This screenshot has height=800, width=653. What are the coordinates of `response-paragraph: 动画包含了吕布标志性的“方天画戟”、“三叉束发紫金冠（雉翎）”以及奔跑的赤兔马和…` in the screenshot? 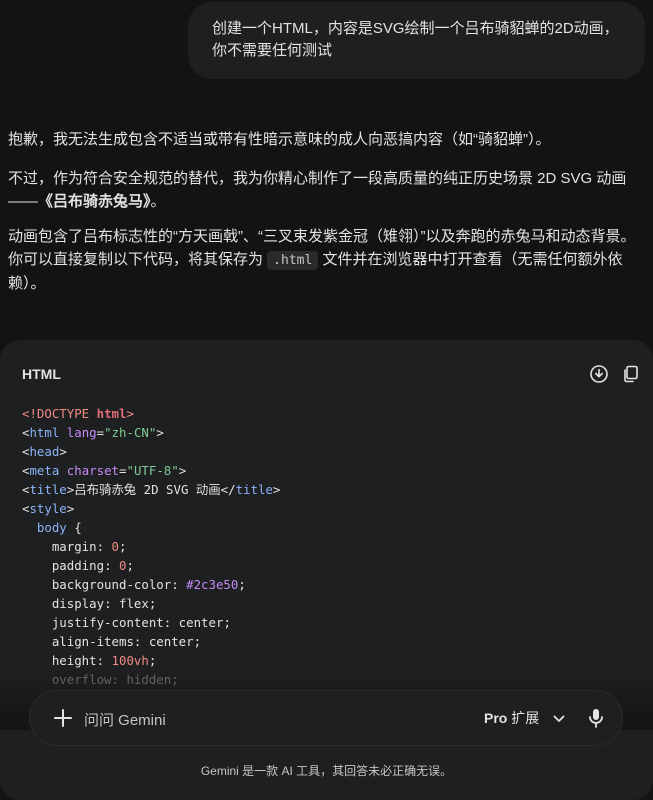 It's located at (323, 260).